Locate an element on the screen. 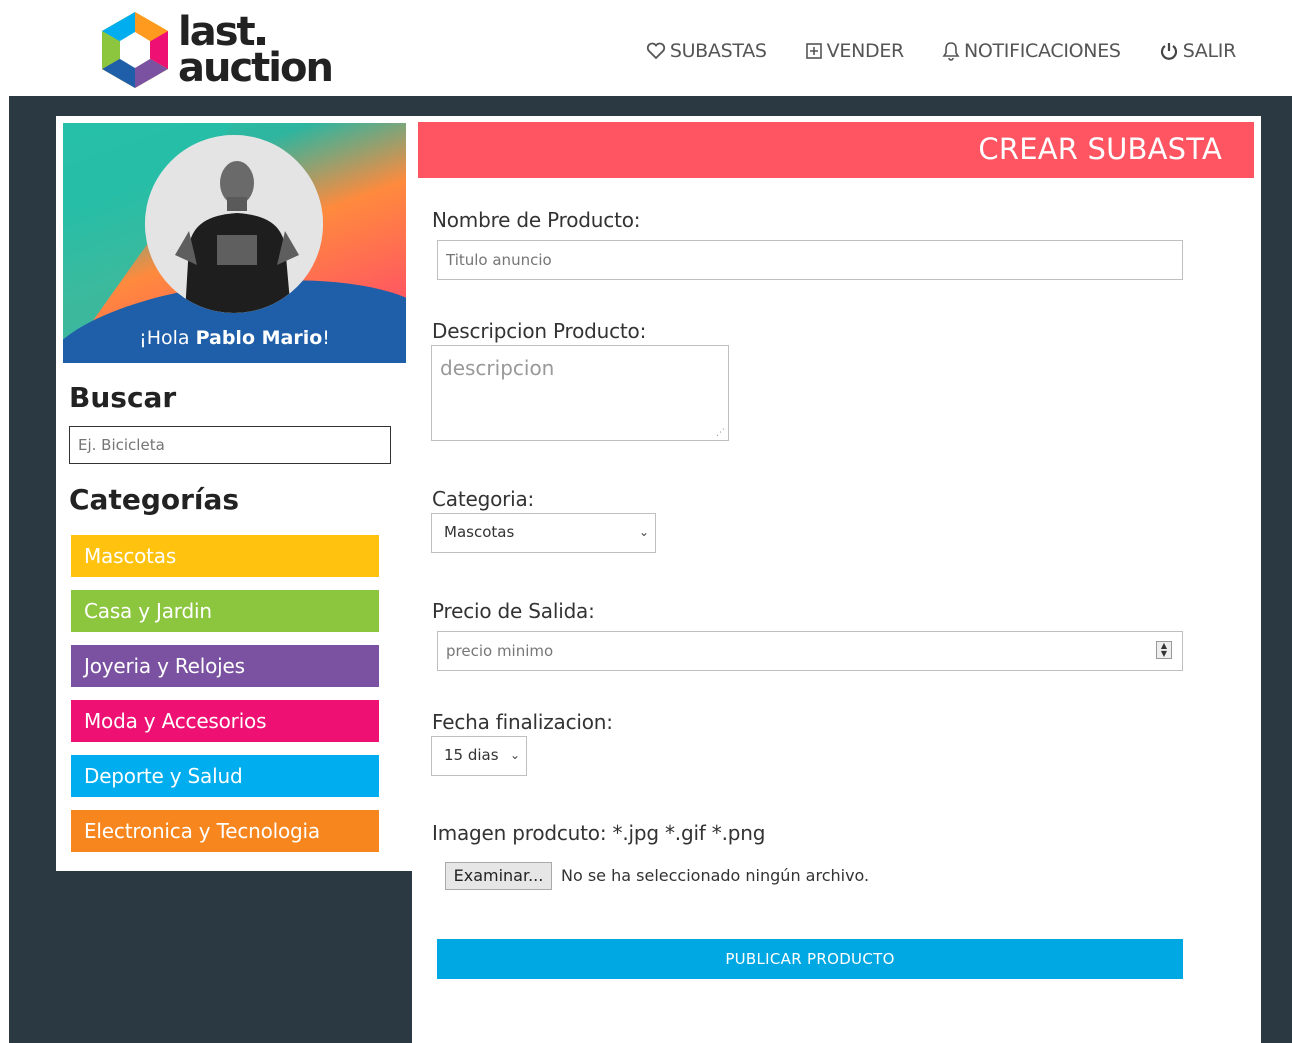  nav-label: SUBASTAS is located at coordinates (718, 51).